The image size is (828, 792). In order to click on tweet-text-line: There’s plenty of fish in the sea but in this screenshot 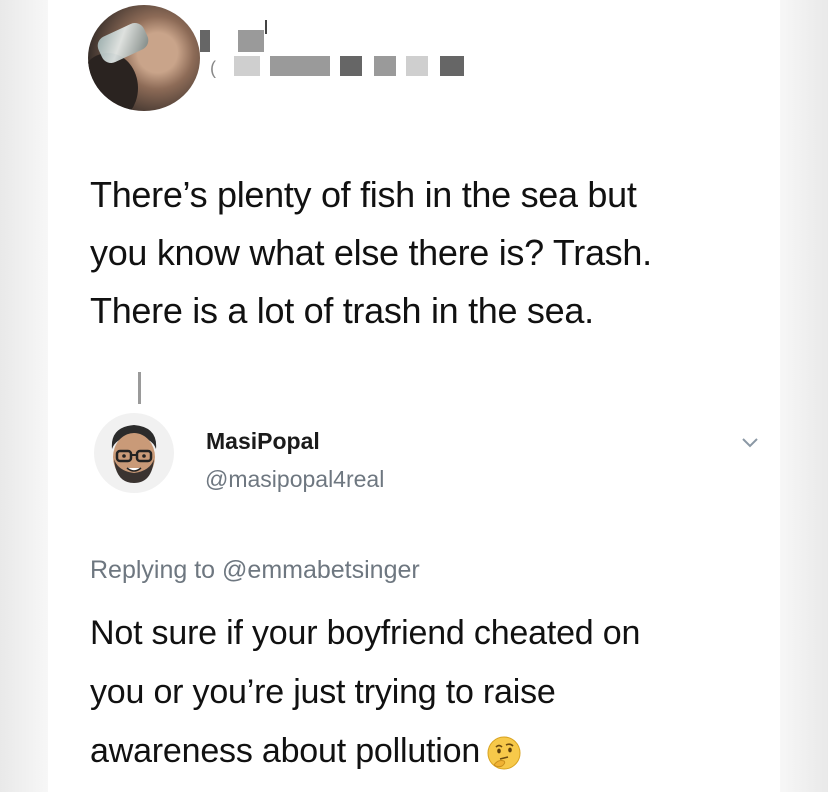, I will do `click(363, 194)`.